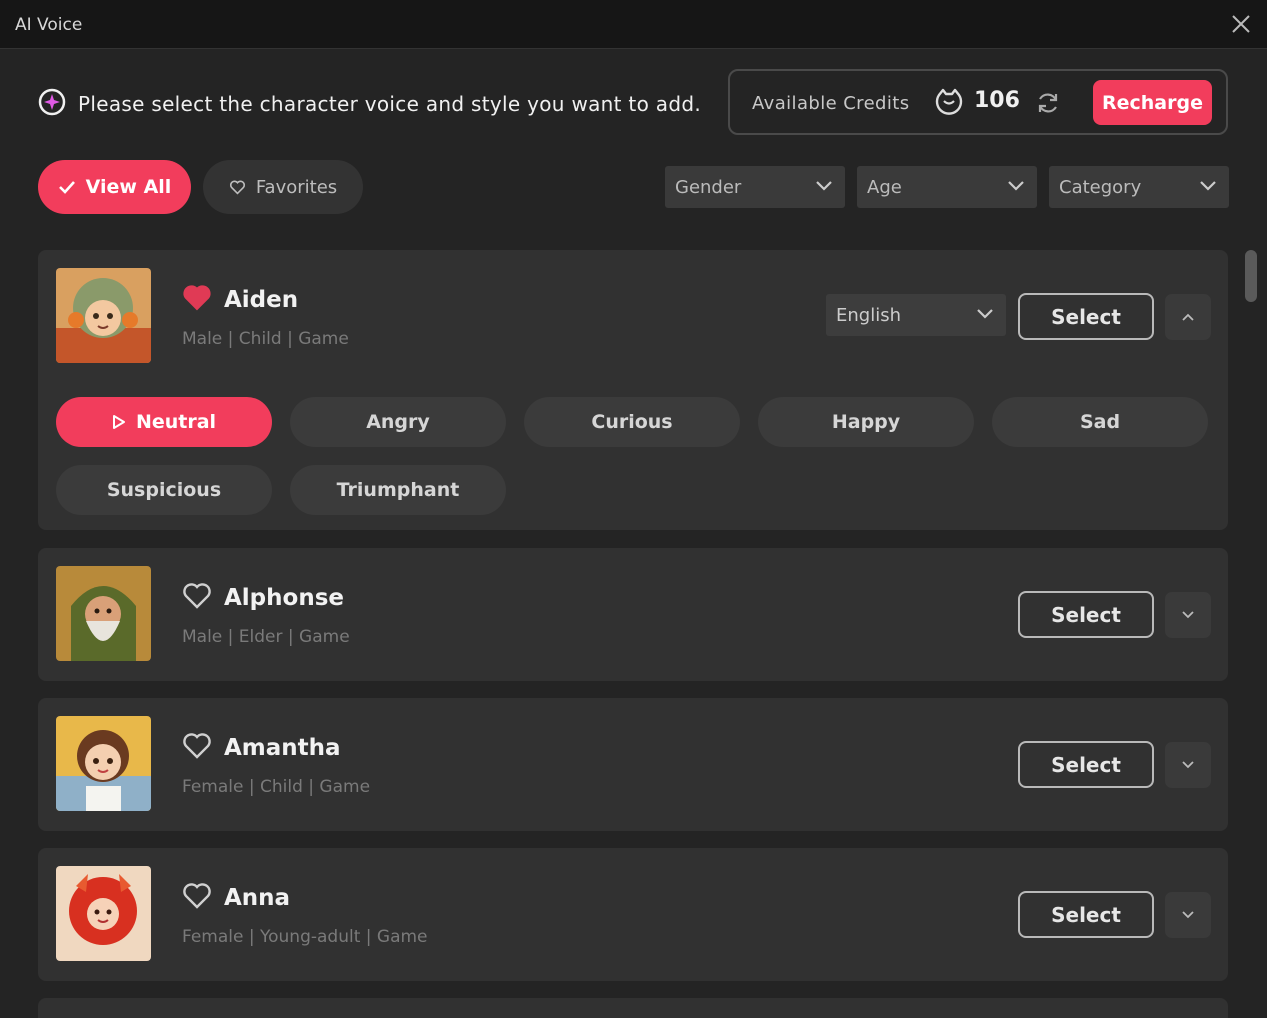 The height and width of the screenshot is (1018, 1267). What do you see at coordinates (947, 187) in the screenshot?
I see `age-filter: Age` at bounding box center [947, 187].